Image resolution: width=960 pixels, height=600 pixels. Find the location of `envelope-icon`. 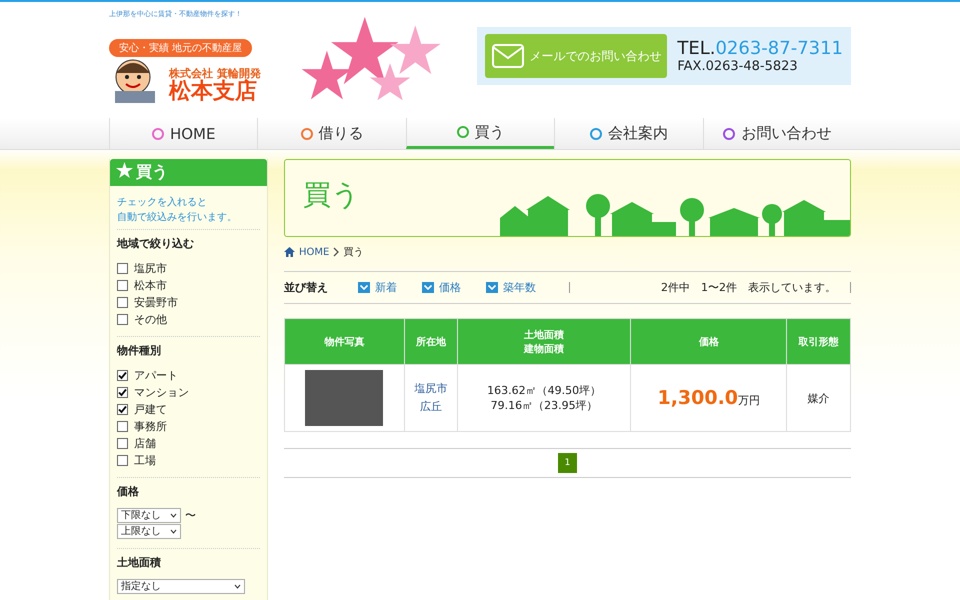

envelope-icon is located at coordinates (508, 56).